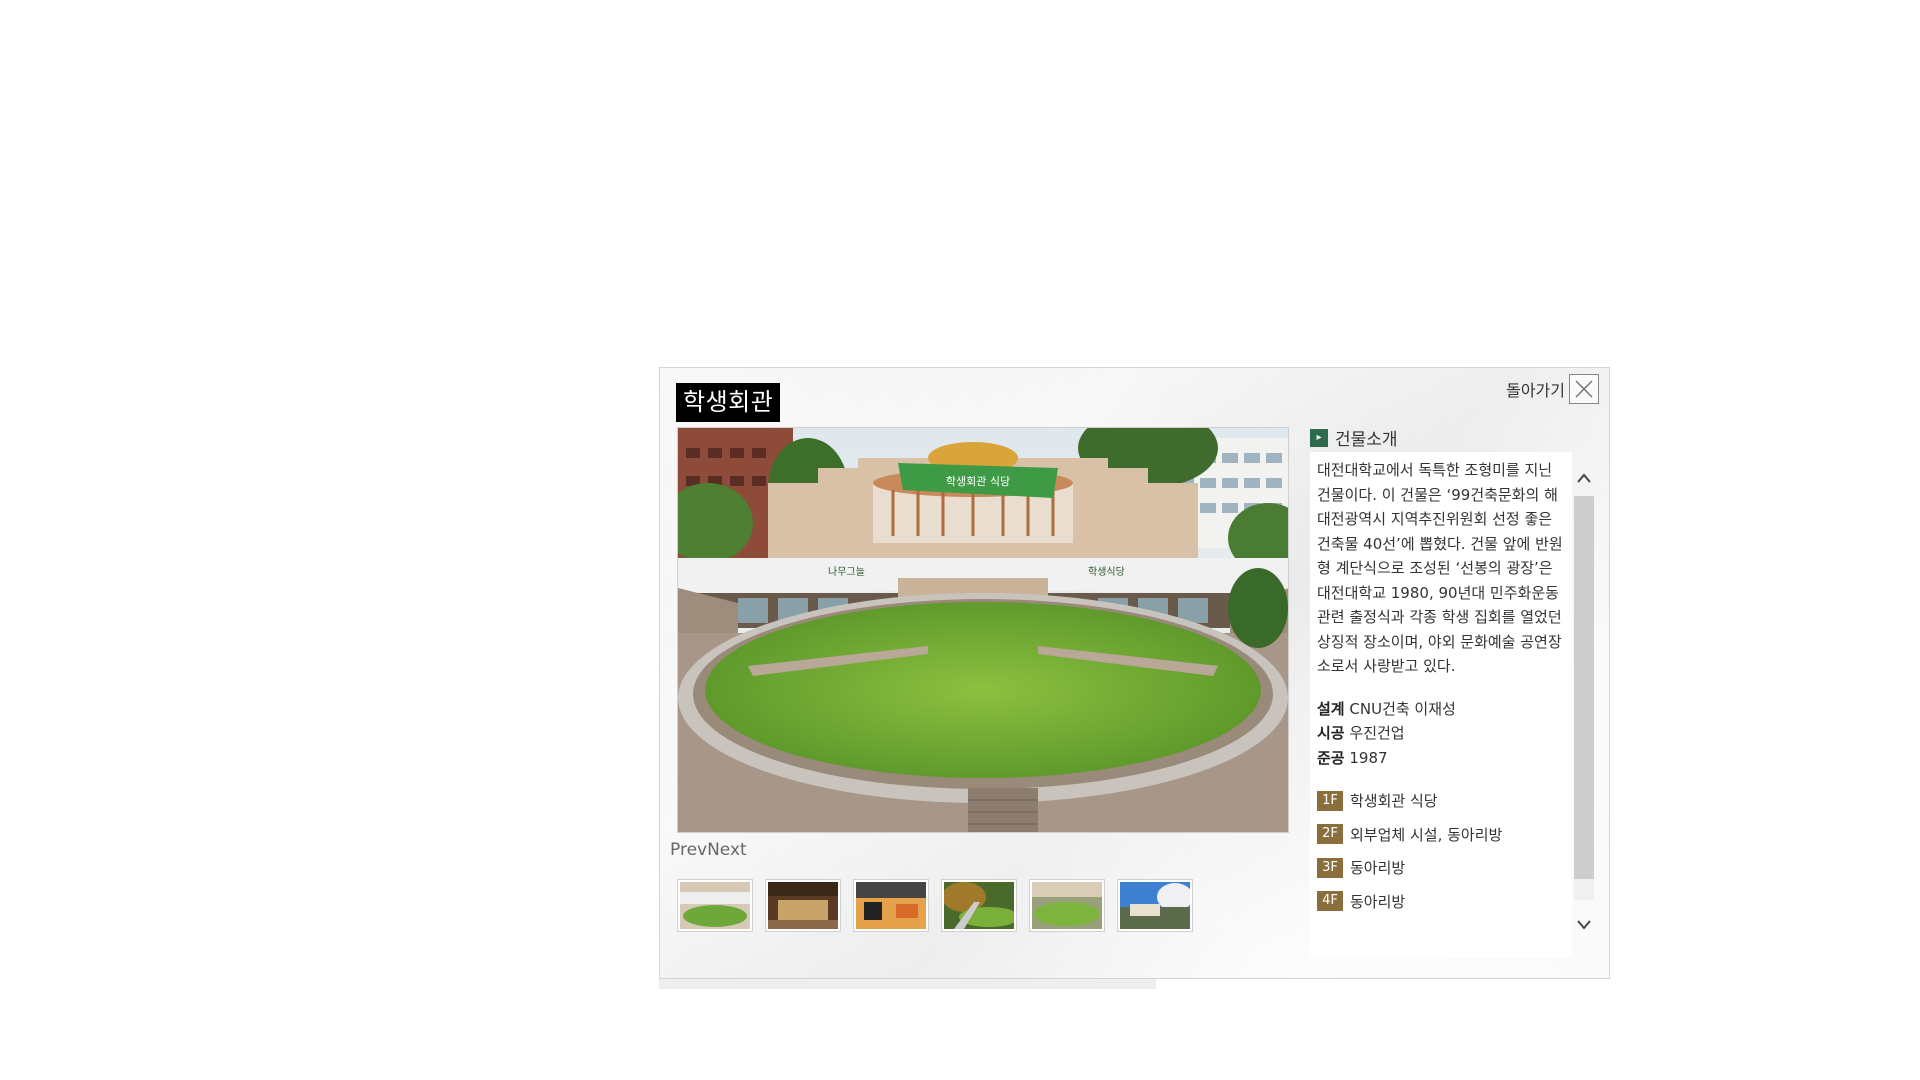  I want to click on floor-badge: 3F, so click(1330, 867).